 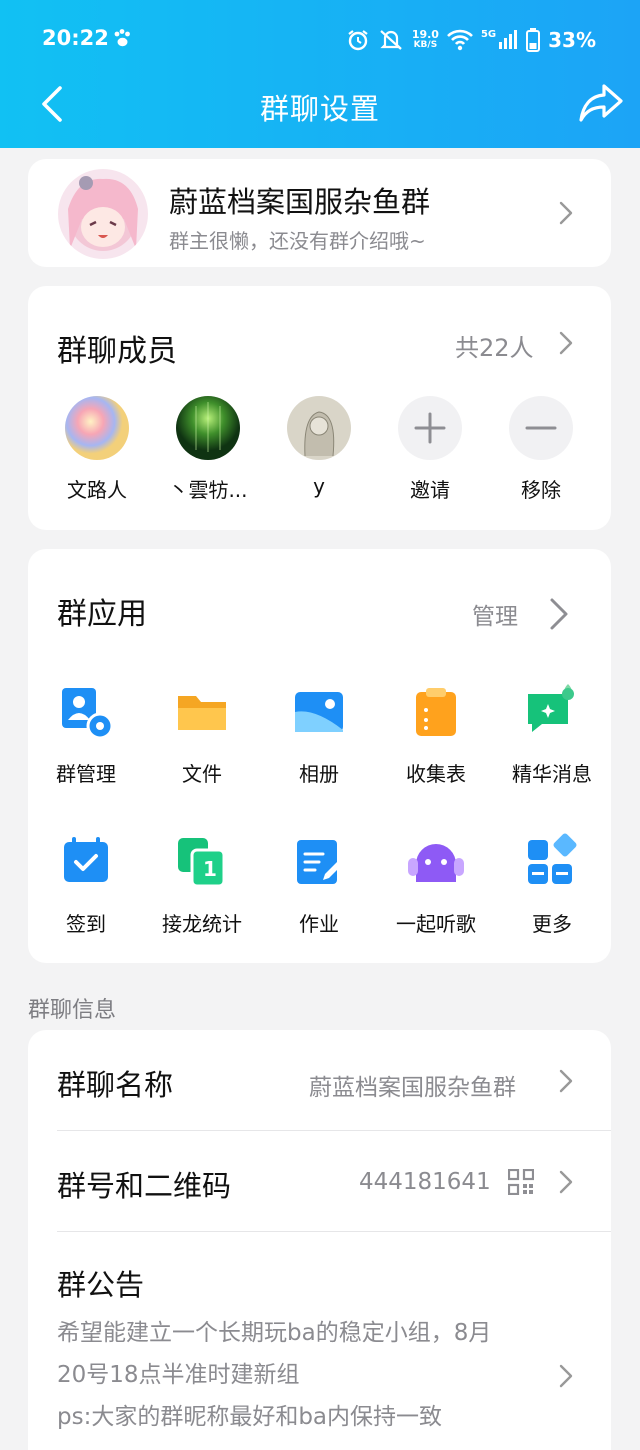 What do you see at coordinates (319, 109) in the screenshot?
I see `page-title: 群聊设置` at bounding box center [319, 109].